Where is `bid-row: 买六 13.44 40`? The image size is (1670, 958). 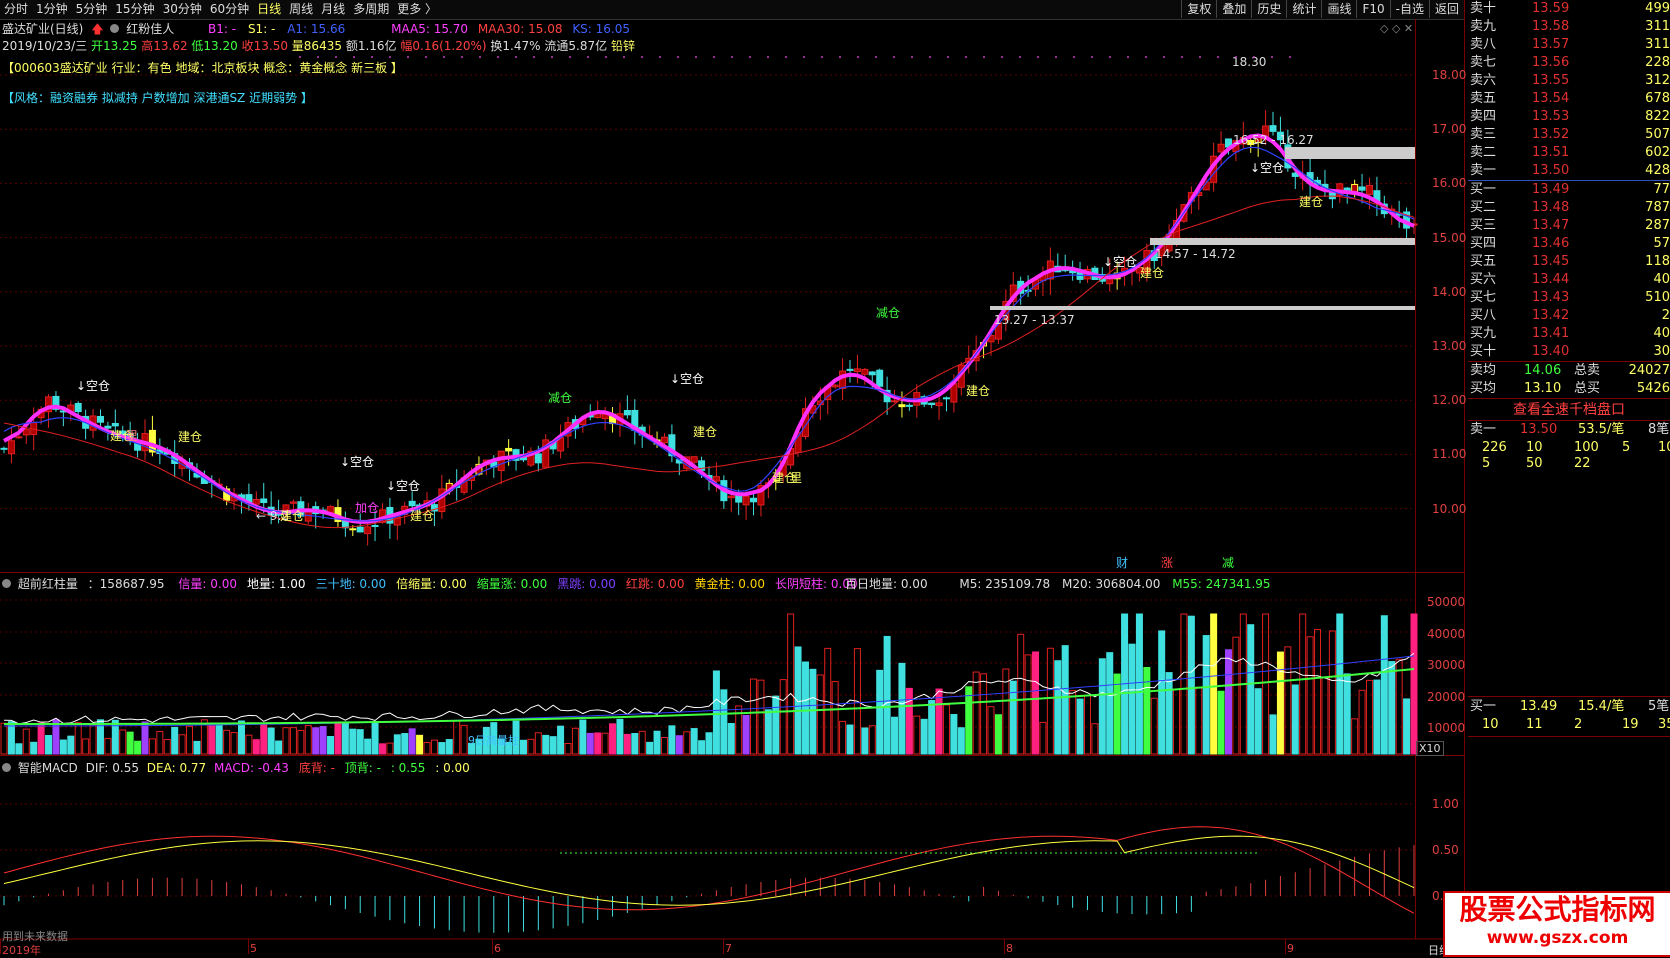 bid-row: 买六 13.44 40 is located at coordinates (1569, 280).